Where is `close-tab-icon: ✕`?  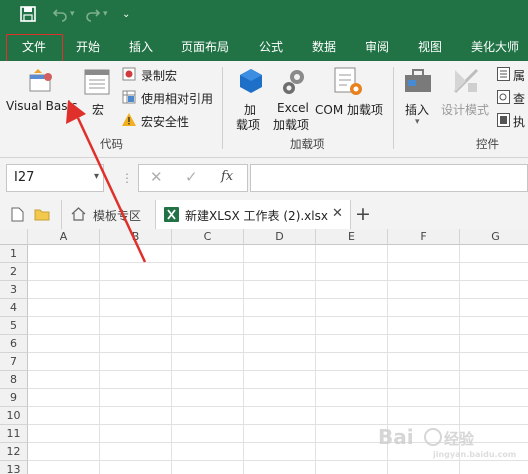
close-tab-icon: ✕ is located at coordinates (337, 213).